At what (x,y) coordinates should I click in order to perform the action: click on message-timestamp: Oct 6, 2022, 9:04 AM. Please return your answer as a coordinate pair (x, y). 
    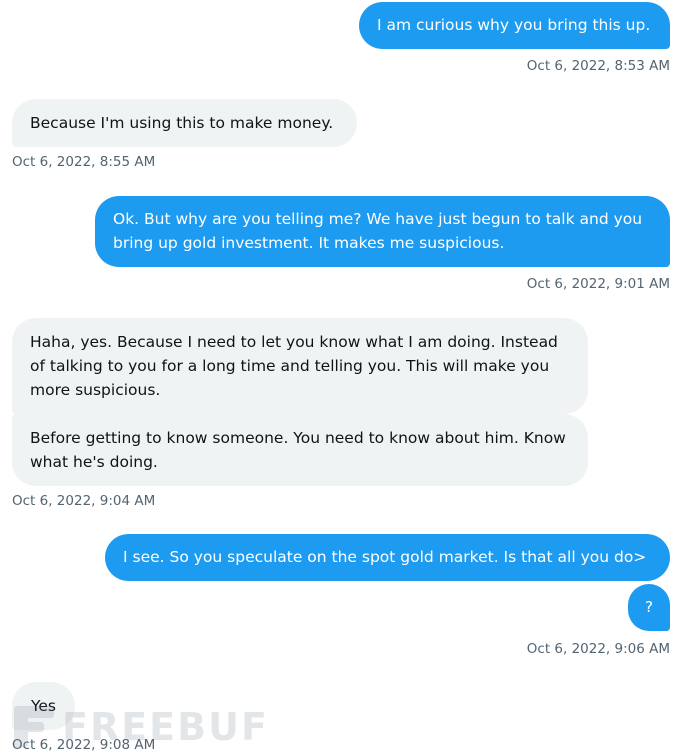
    Looking at the image, I should click on (84, 501).